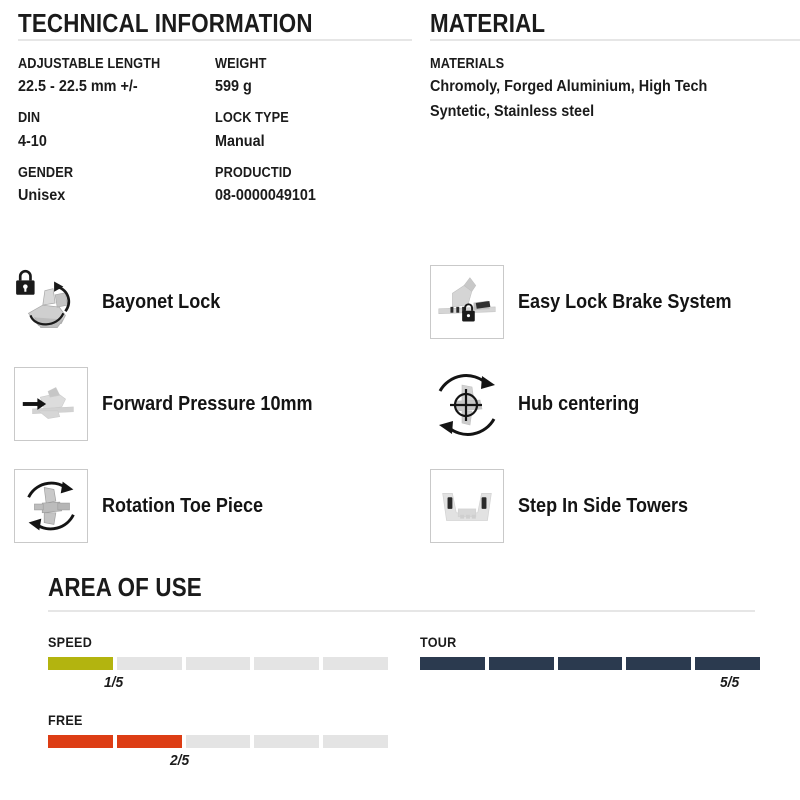 The width and height of the screenshot is (800, 800). I want to click on feature-label: Forward Pressure 10mm, so click(207, 403).